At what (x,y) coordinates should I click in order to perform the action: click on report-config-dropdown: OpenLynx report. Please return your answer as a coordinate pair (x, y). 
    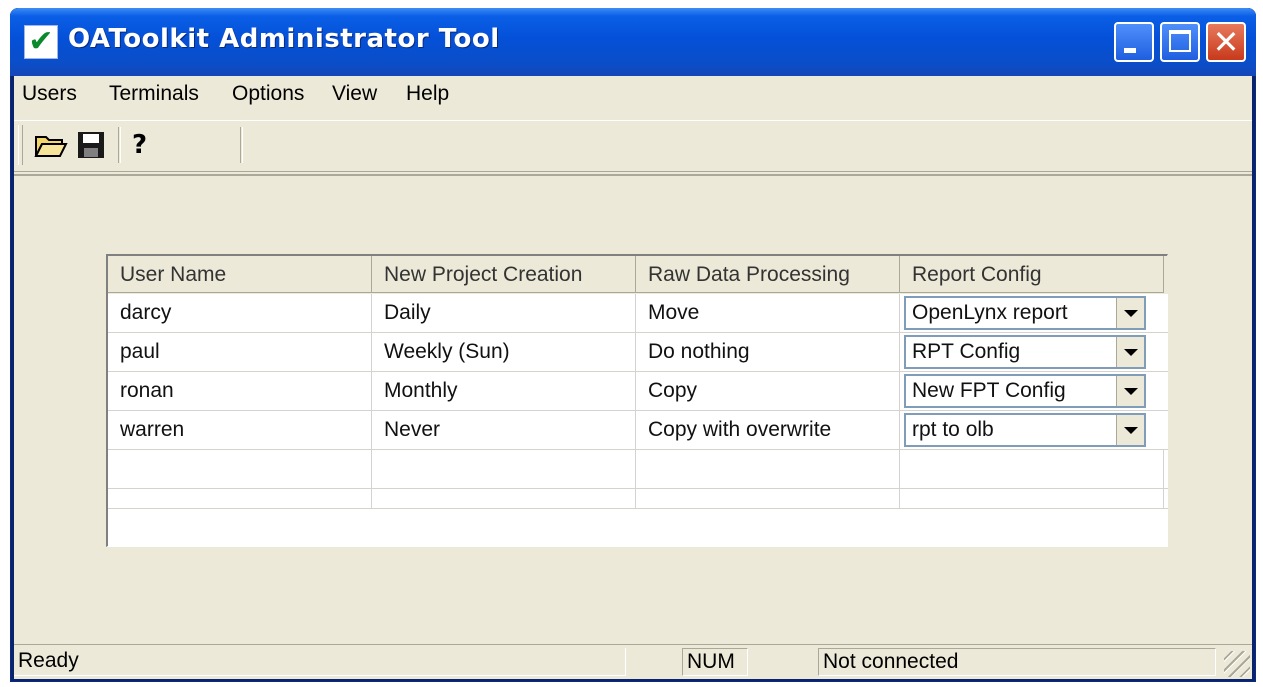
    Looking at the image, I should click on (1025, 313).